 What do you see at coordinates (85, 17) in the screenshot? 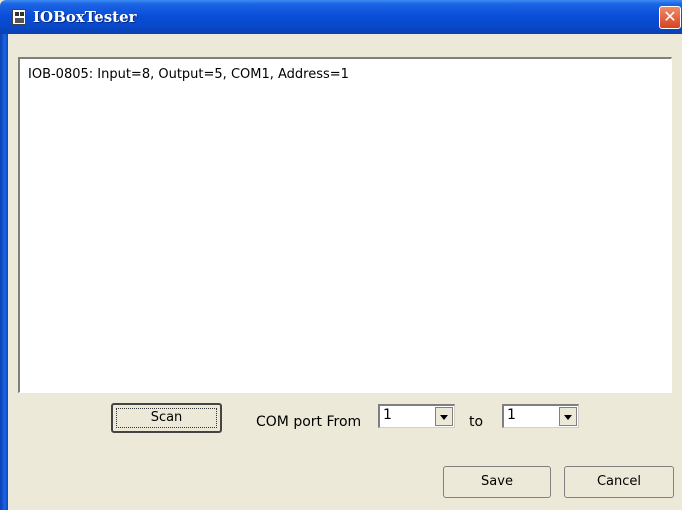
I see `window-title: IOBoxTester` at bounding box center [85, 17].